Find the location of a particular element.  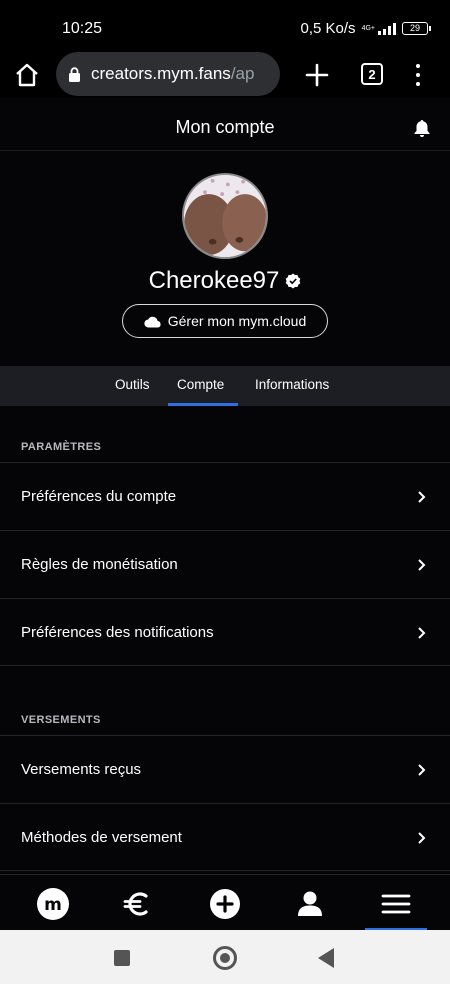

network-speed: 0,5 Ko/s is located at coordinates (328, 28).